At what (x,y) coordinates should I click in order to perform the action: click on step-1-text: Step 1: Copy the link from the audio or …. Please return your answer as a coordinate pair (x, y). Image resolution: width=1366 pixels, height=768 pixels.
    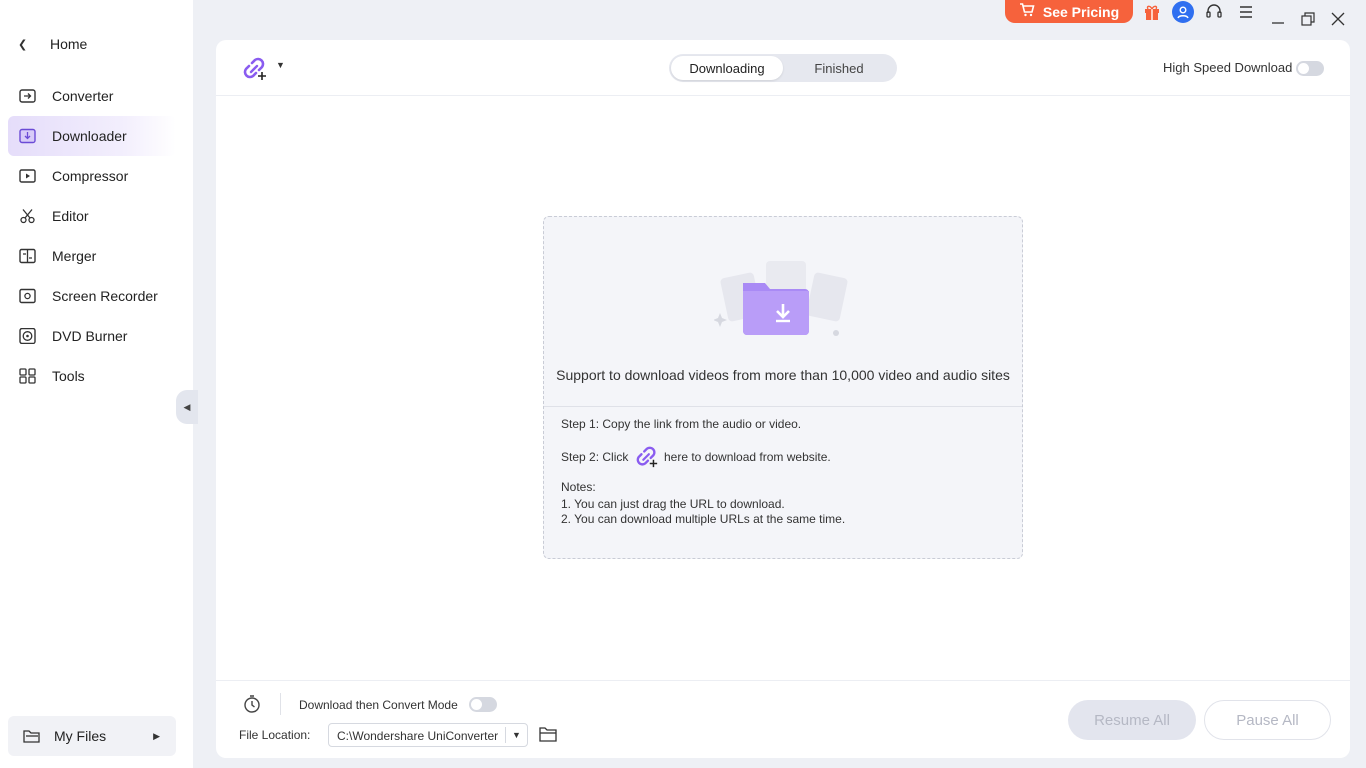
    Looking at the image, I should click on (681, 424).